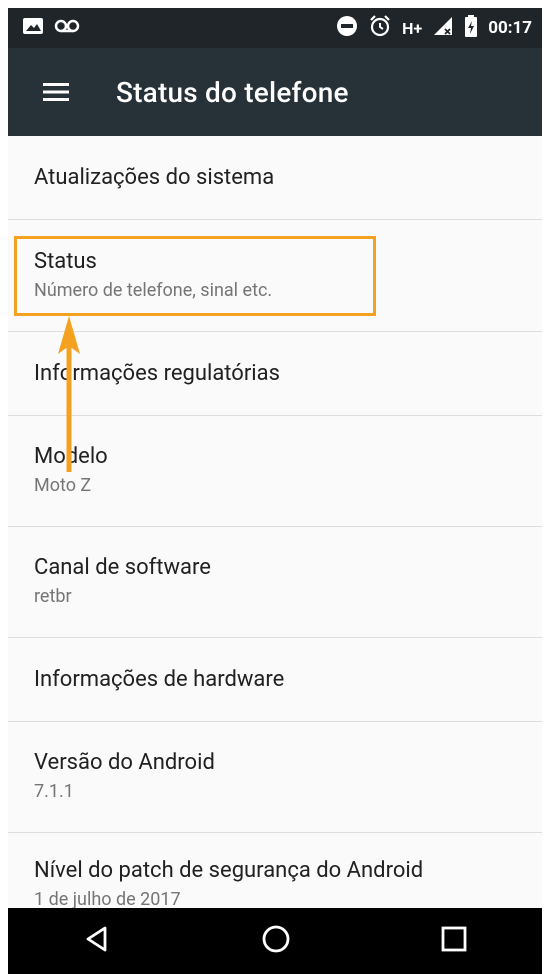 This screenshot has height=974, width=550. I want to click on navigation-bar, so click(275, 941).